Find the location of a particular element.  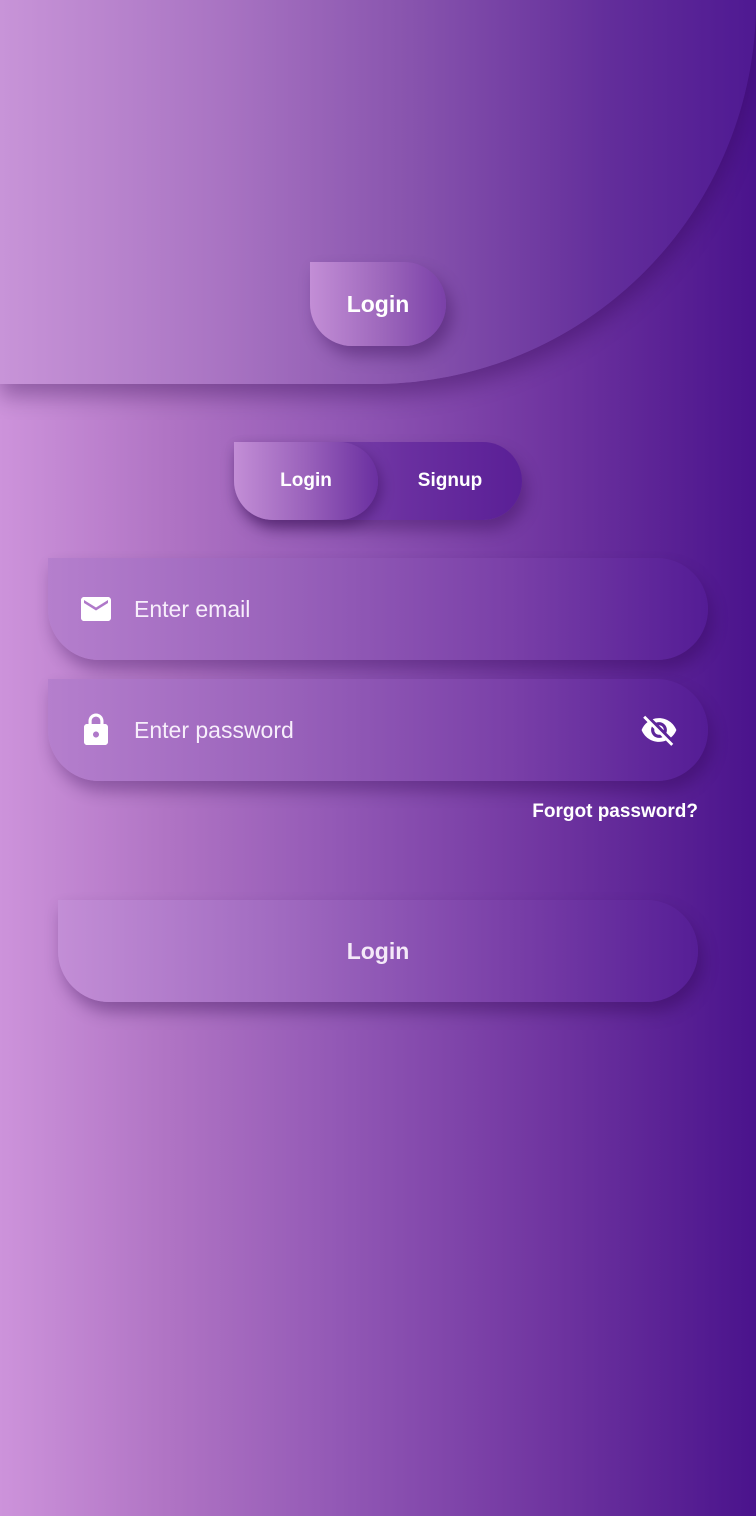

auth-mode-toggle: Login Signup is located at coordinates (378, 481).